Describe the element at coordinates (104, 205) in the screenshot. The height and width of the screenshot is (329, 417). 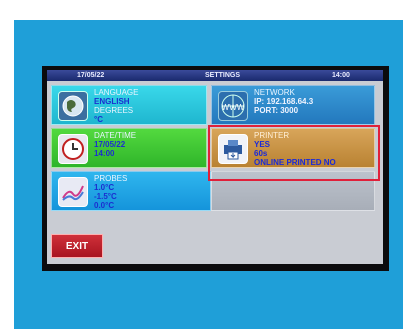
I see `probe-3-value: 0.0°C` at that location.